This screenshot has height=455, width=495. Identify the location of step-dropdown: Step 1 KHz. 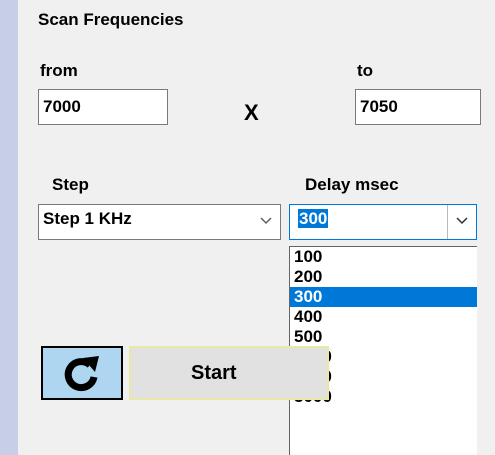
(159, 222).